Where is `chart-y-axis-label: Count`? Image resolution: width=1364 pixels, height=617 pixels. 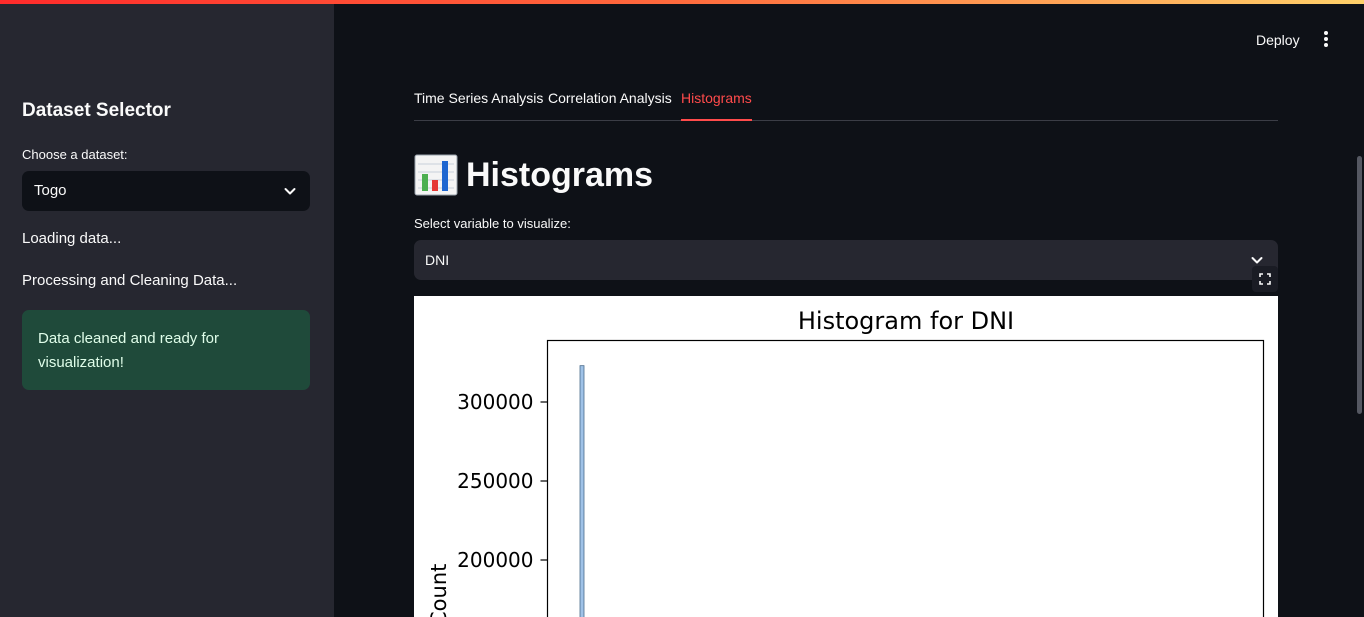
chart-y-axis-label: Count is located at coordinates (439, 590).